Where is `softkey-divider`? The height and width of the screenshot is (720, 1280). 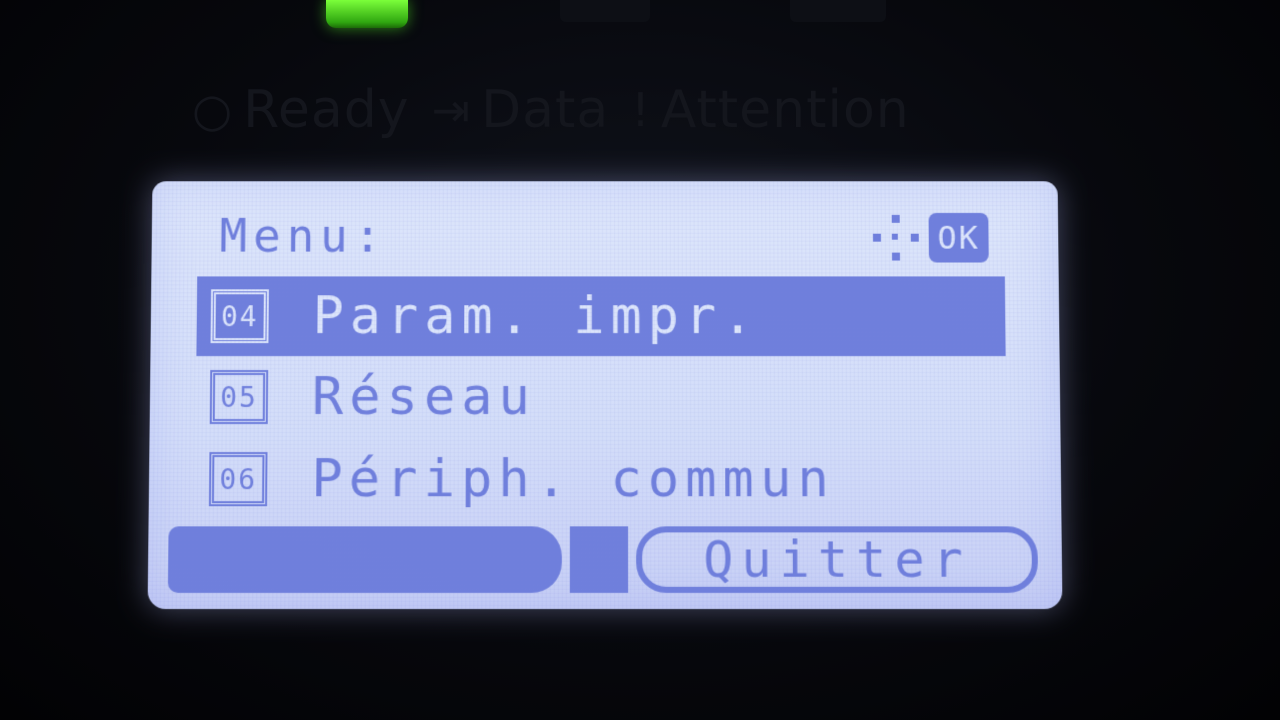
softkey-divider is located at coordinates (599, 559).